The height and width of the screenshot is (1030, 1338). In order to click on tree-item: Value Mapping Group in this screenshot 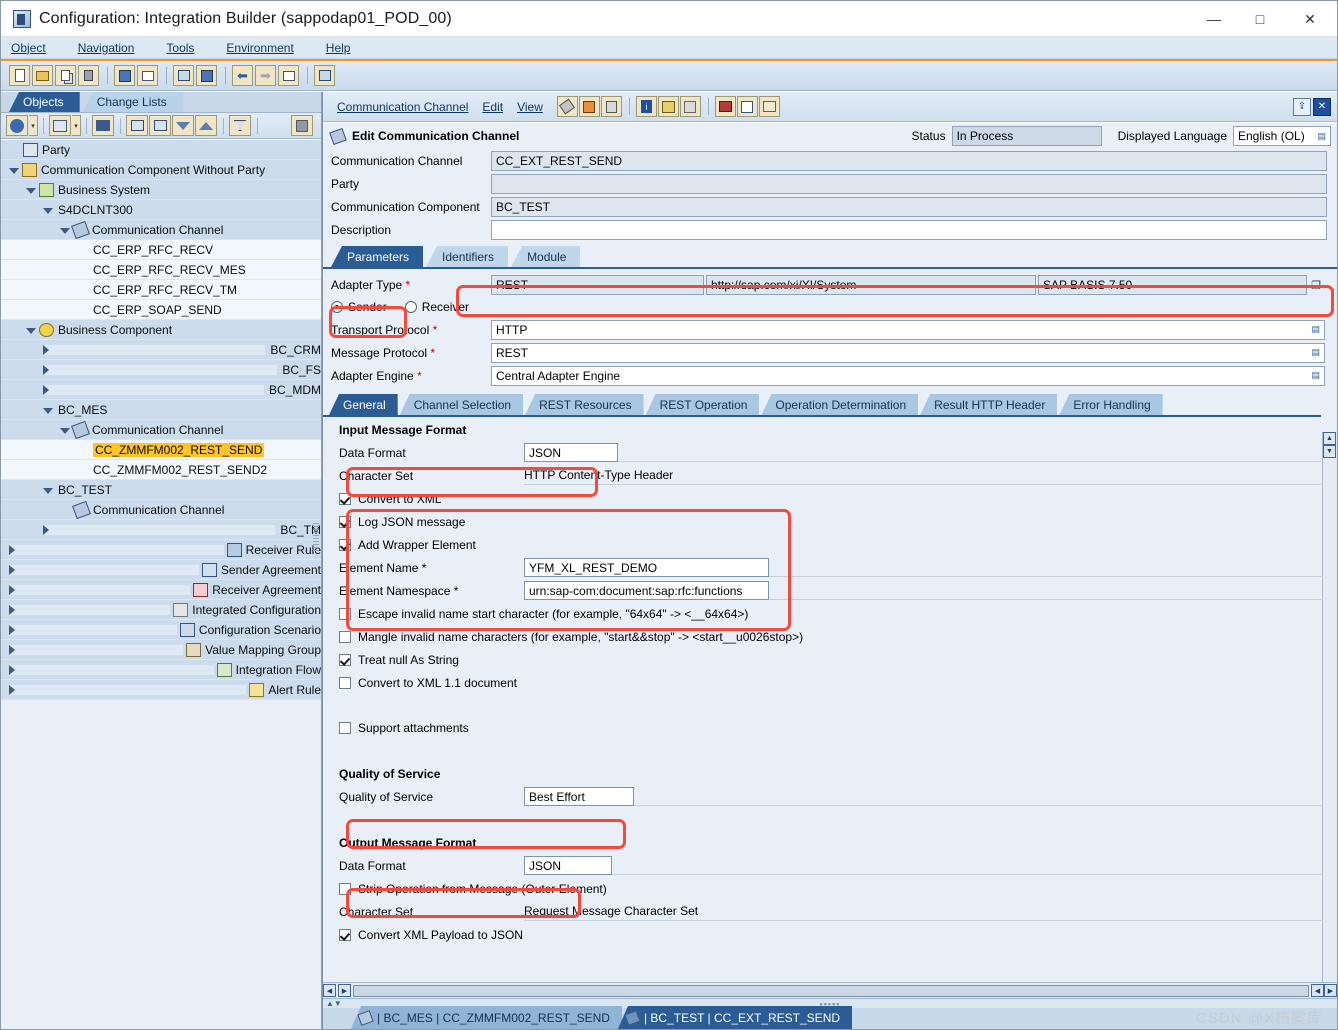, I will do `click(161, 650)`.